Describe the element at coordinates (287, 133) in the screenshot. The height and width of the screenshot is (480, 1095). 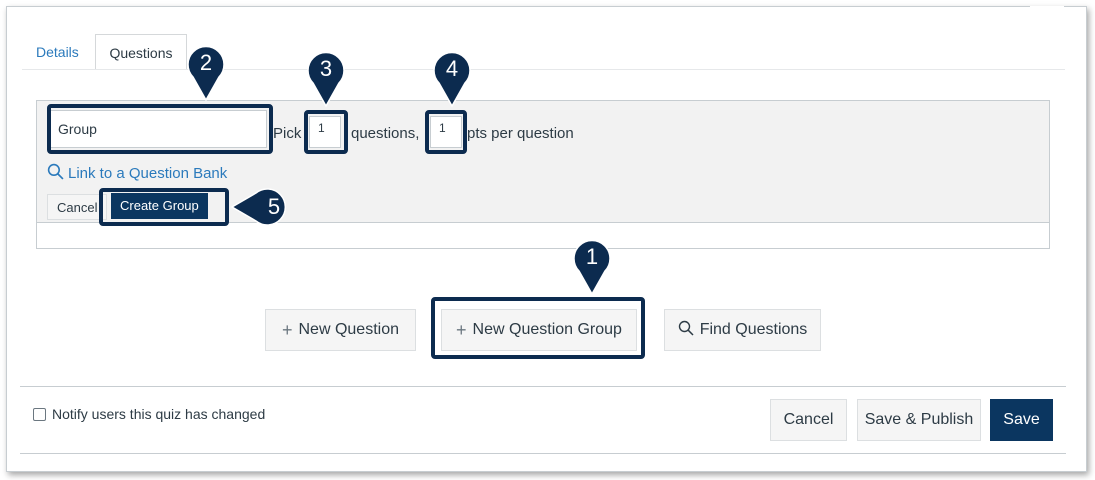
I see `pick-label: Pick` at that location.